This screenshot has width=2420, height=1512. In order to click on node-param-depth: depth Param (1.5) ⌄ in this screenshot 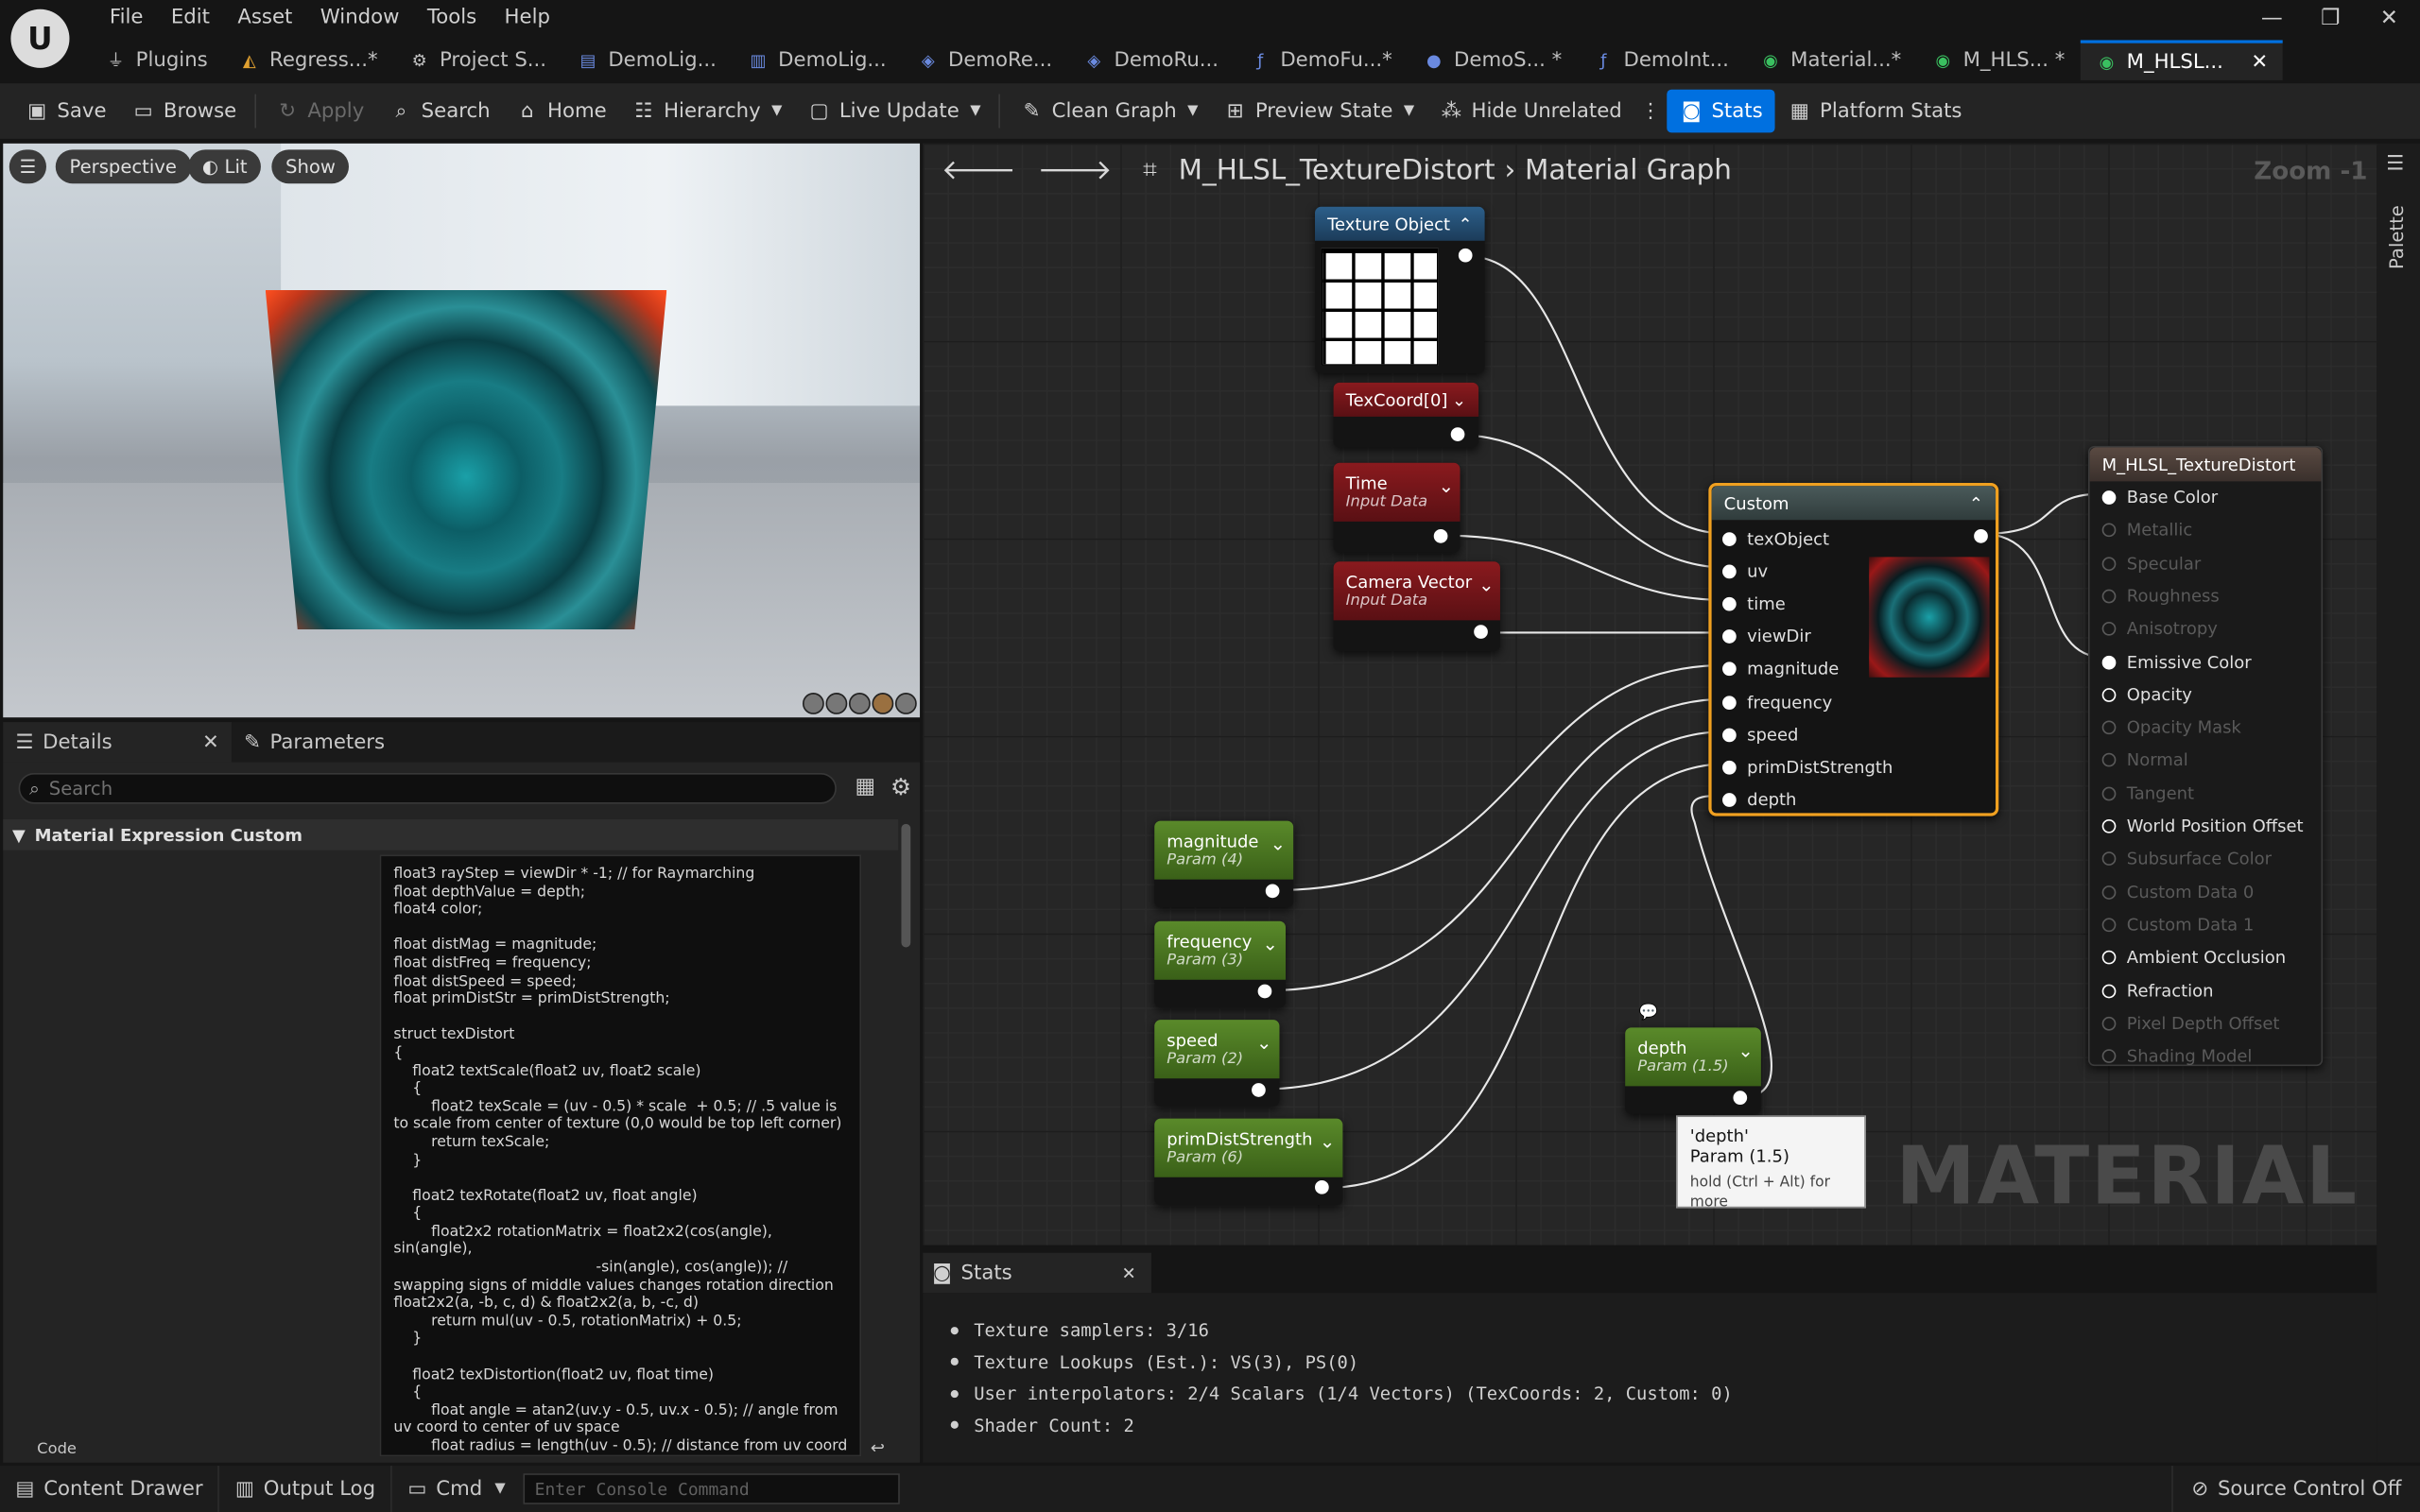, I will do `click(1693, 1070)`.